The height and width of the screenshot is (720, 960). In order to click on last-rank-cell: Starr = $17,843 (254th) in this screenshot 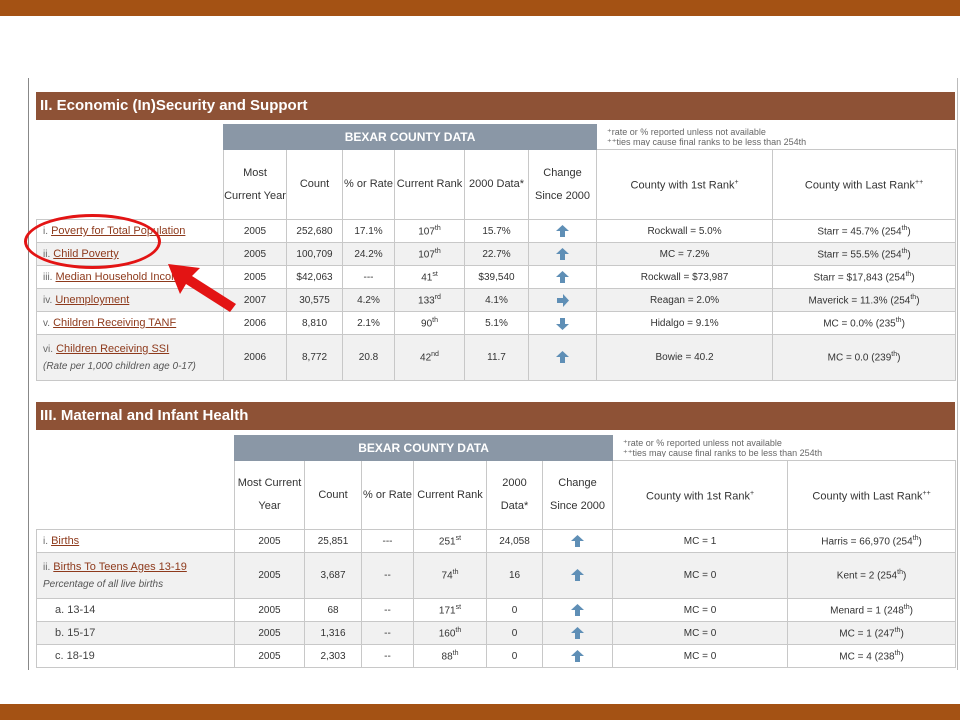, I will do `click(864, 277)`.